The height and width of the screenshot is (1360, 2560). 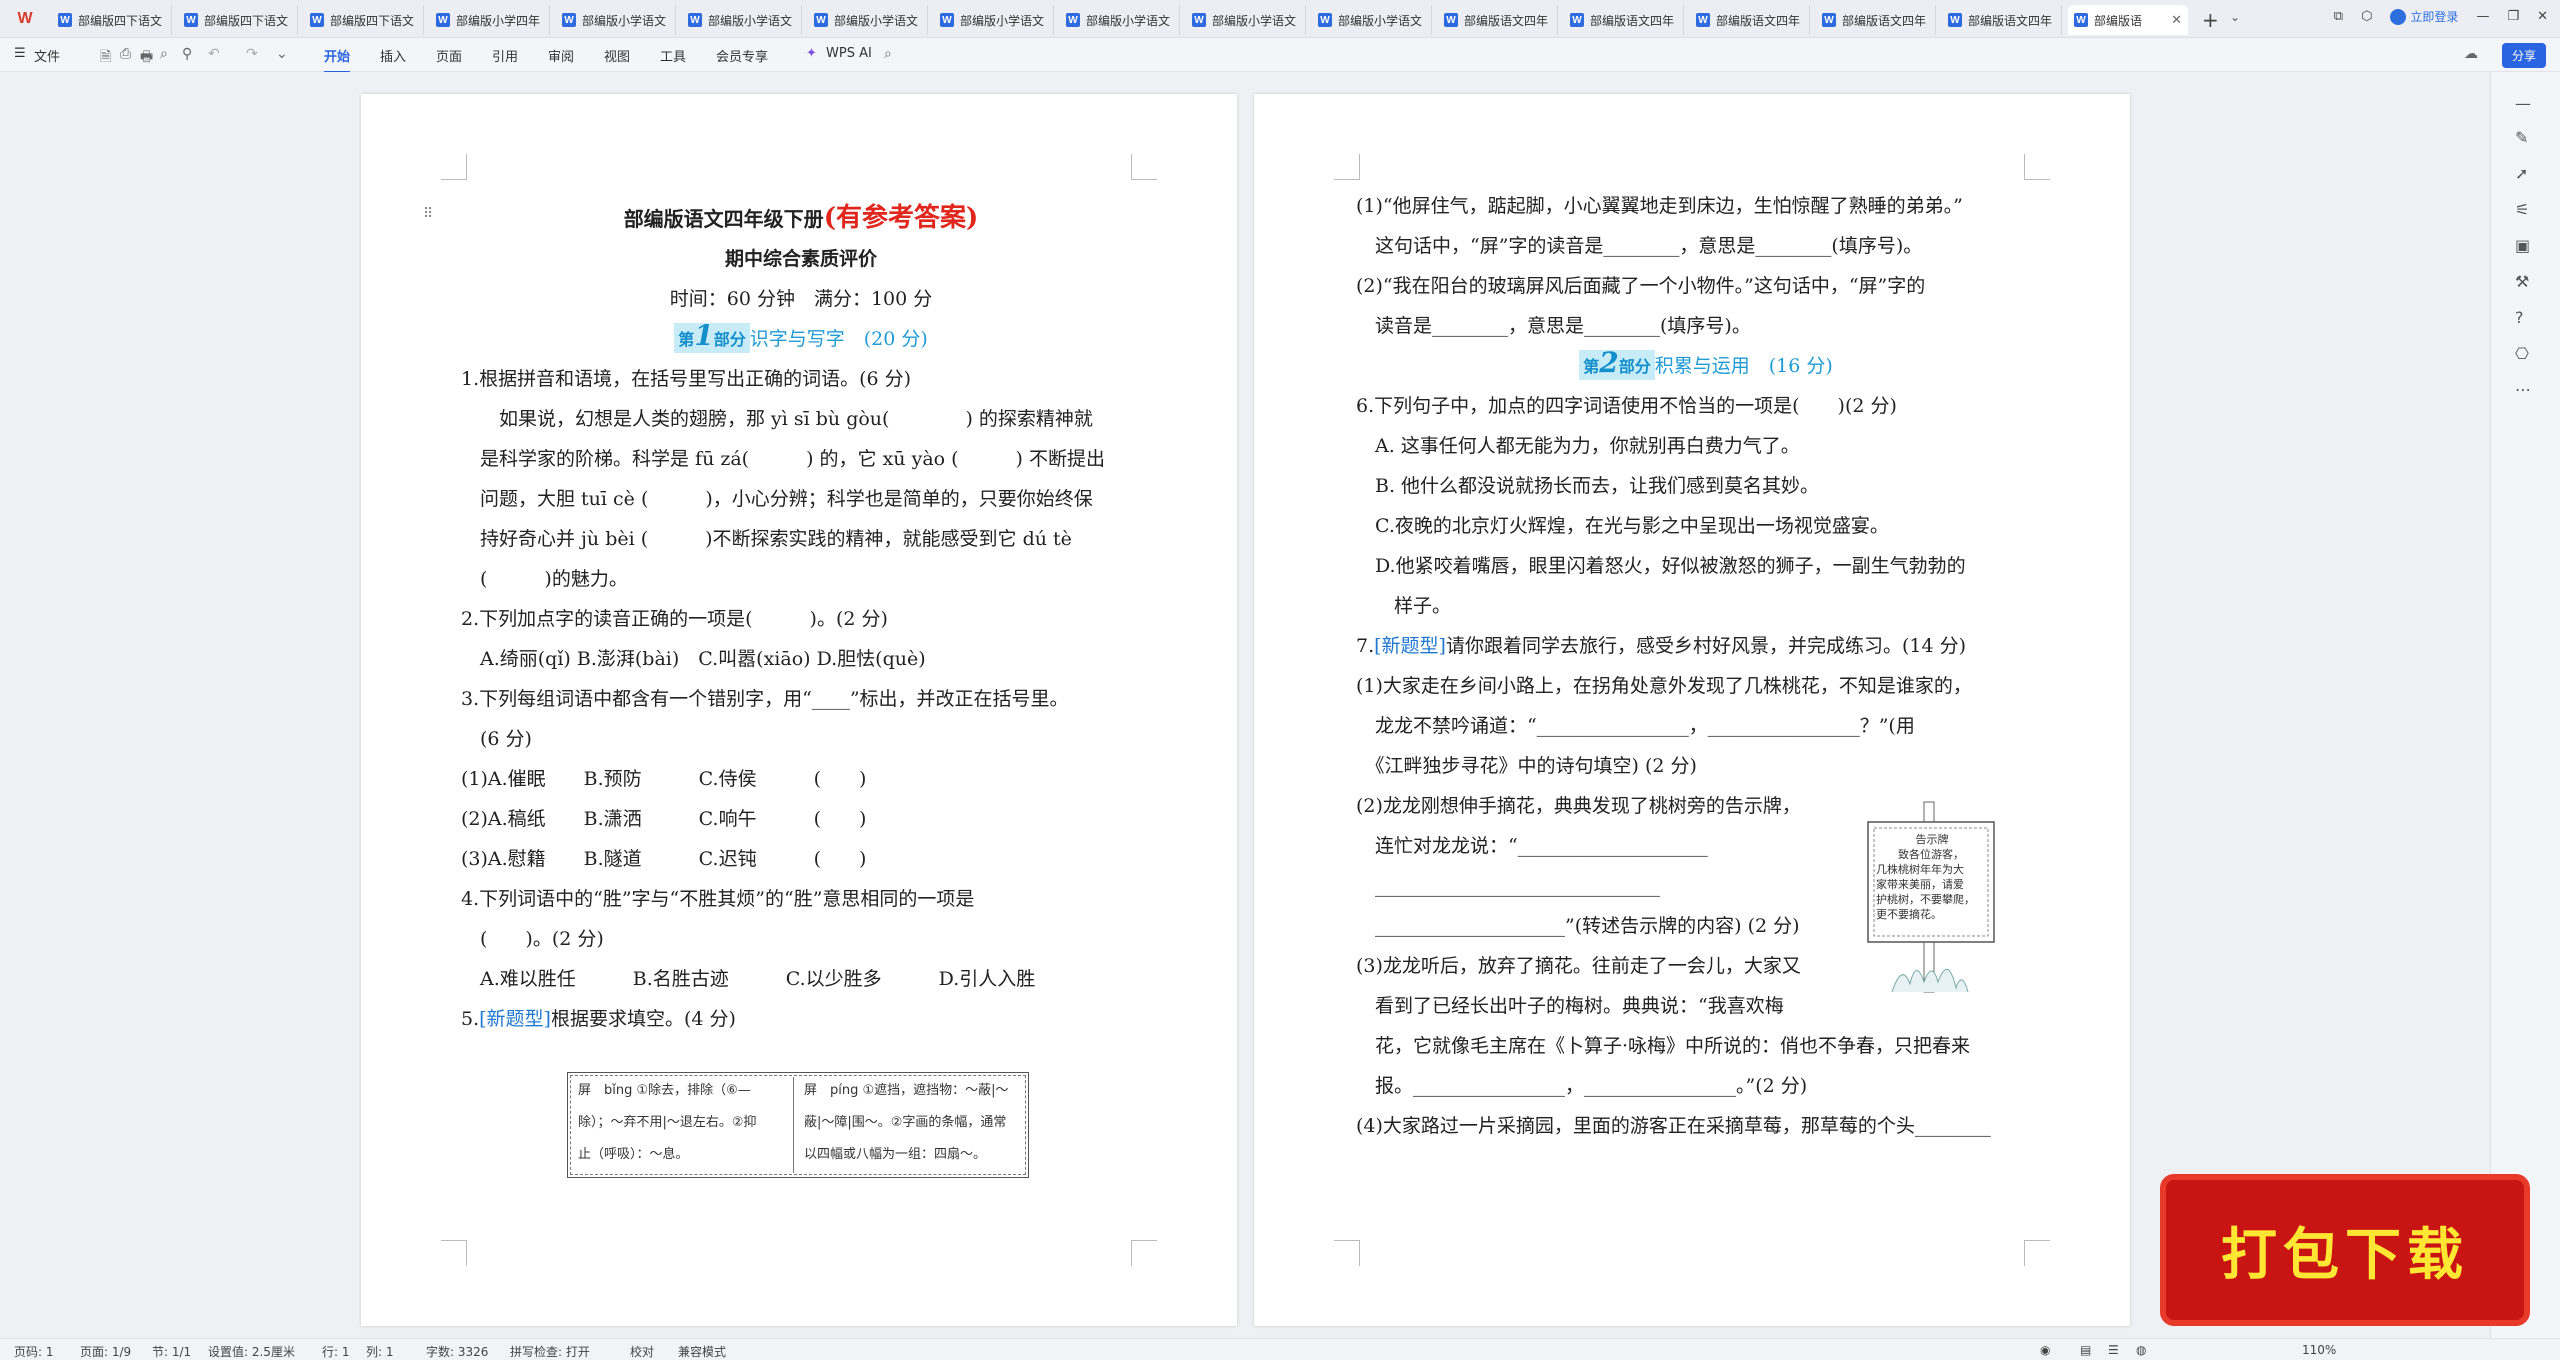 What do you see at coordinates (2522, 281) in the screenshot?
I see `tools-icon: ⚒` at bounding box center [2522, 281].